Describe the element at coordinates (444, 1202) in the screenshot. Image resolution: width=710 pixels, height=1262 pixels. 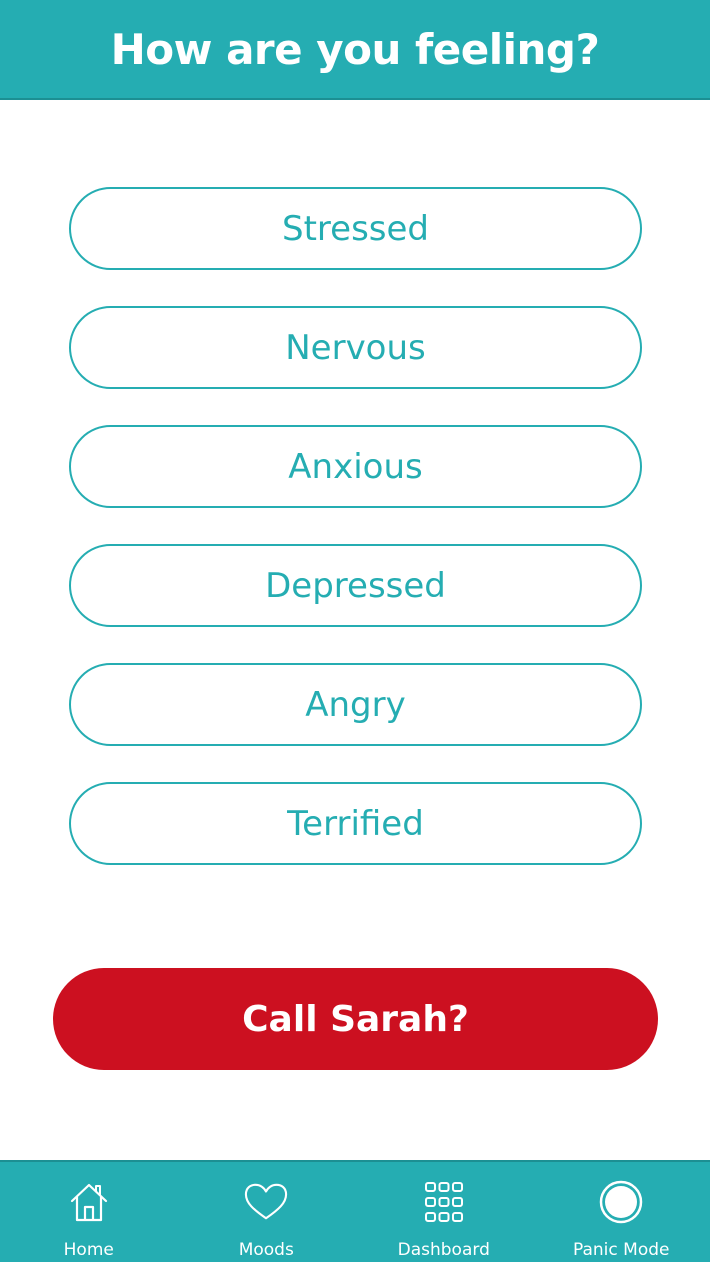
I see `grid-icon` at that location.